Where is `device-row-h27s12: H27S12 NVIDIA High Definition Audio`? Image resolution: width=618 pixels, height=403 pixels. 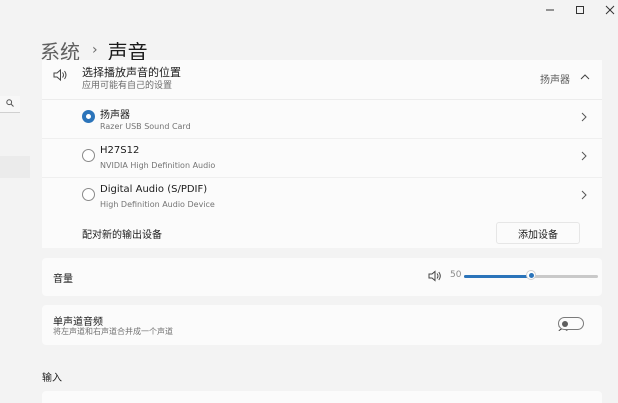 device-row-h27s12: H27S12 NVIDIA High Definition Audio is located at coordinates (322, 158).